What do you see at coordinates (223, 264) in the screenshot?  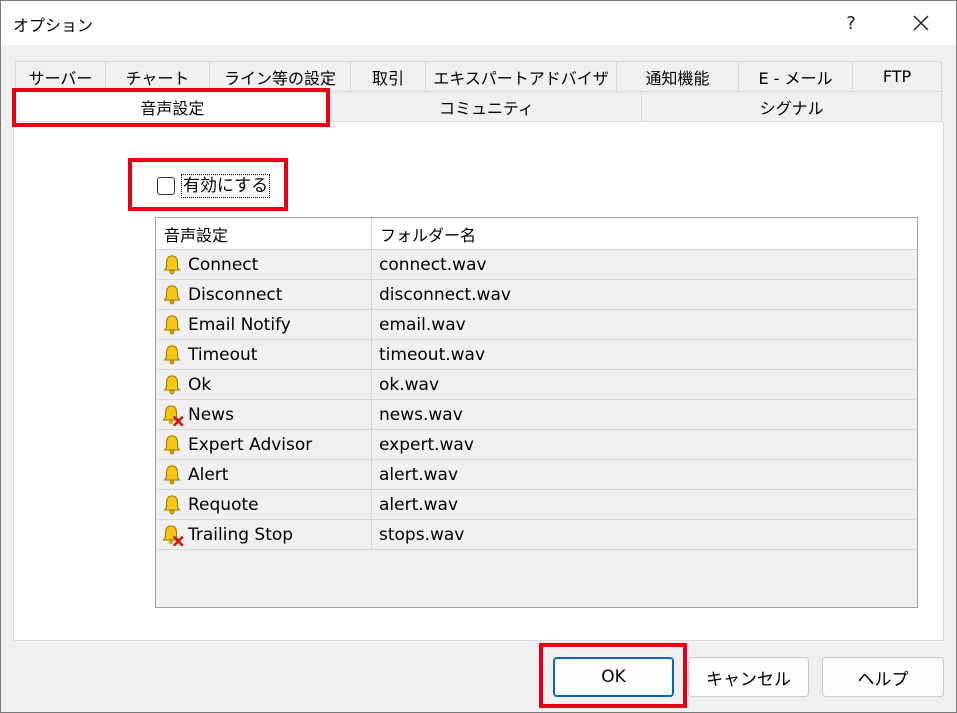 I see `event-name: Connect` at bounding box center [223, 264].